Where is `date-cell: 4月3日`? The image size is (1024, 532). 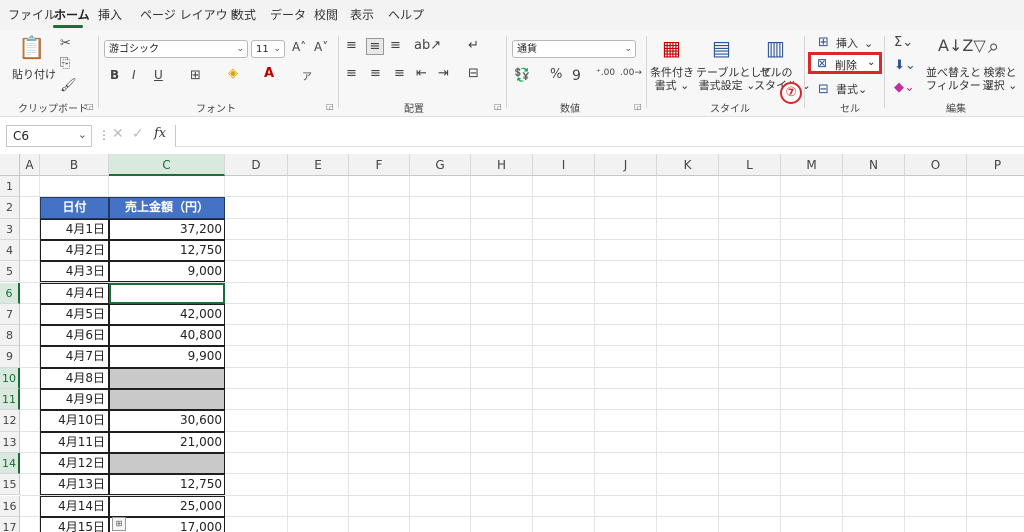 date-cell: 4月3日 is located at coordinates (74, 272).